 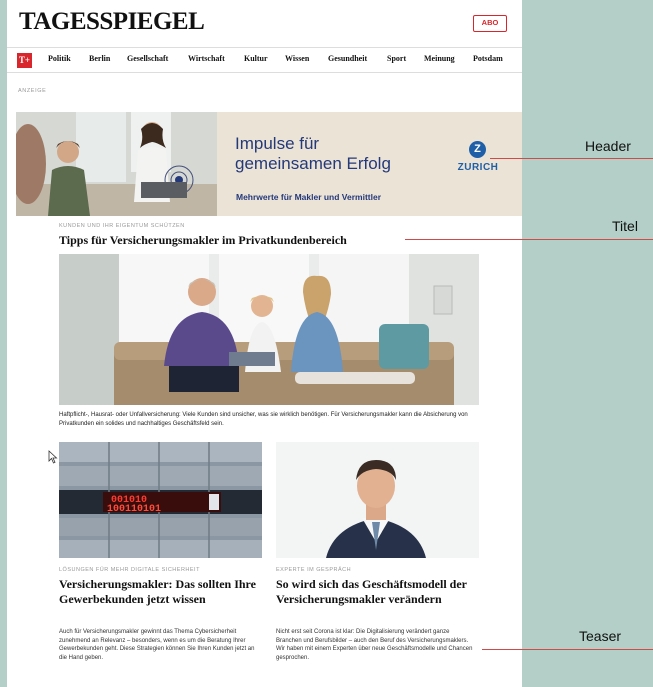 I want to click on nav-item-sport: Sport, so click(x=396, y=58).